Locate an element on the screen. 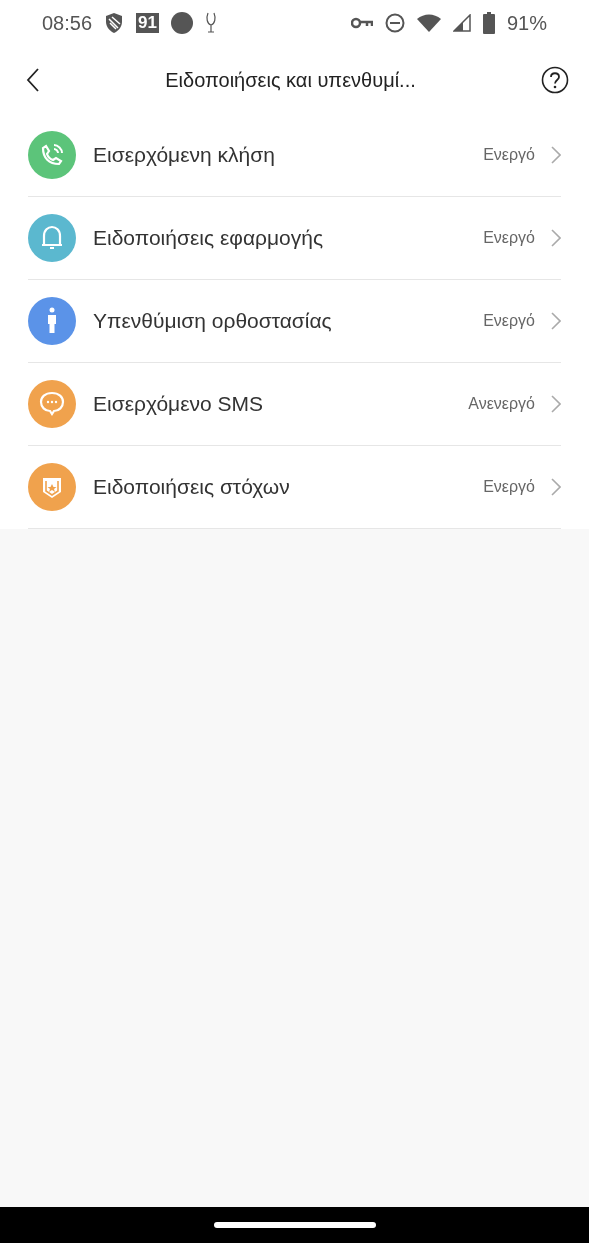  battery-percent: 91% is located at coordinates (526, 23).